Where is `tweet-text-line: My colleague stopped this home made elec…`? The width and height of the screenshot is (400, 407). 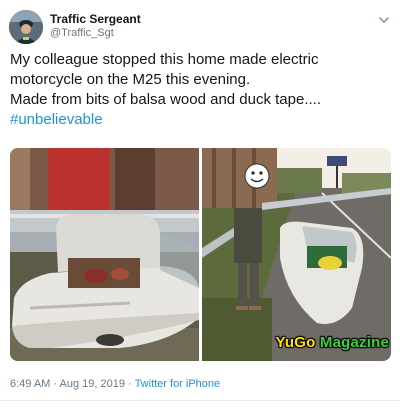
tweet-text-line: My colleague stopped this home made elec… is located at coordinates (164, 59).